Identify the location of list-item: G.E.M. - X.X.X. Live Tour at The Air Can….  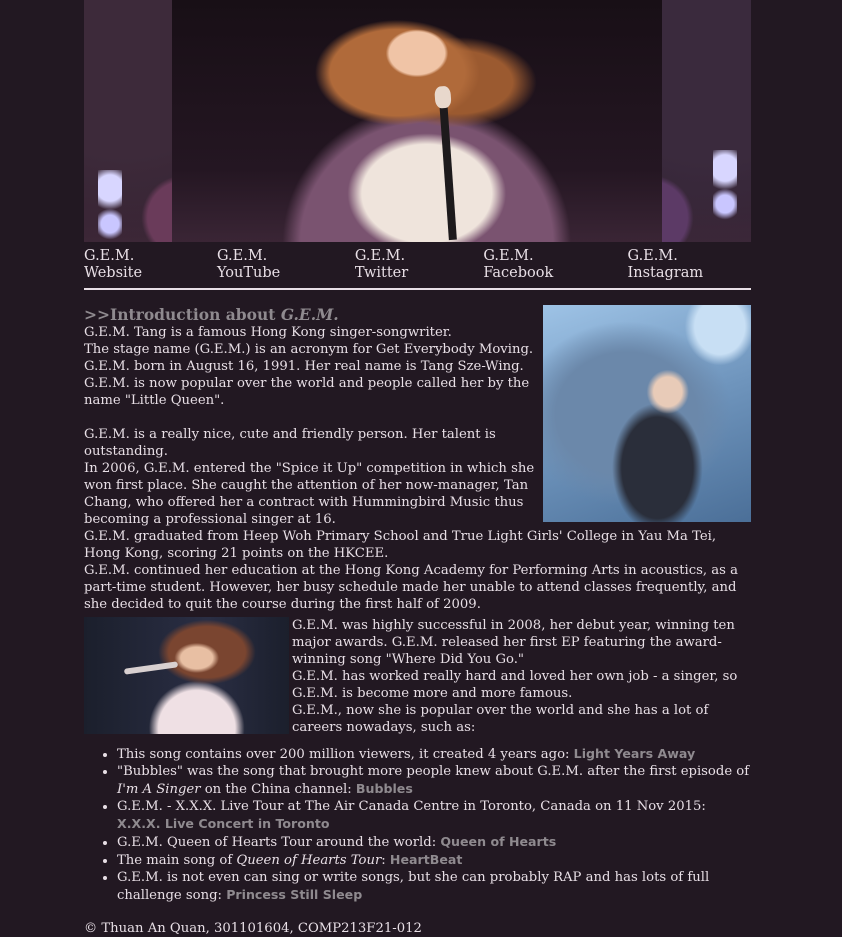
(434, 815).